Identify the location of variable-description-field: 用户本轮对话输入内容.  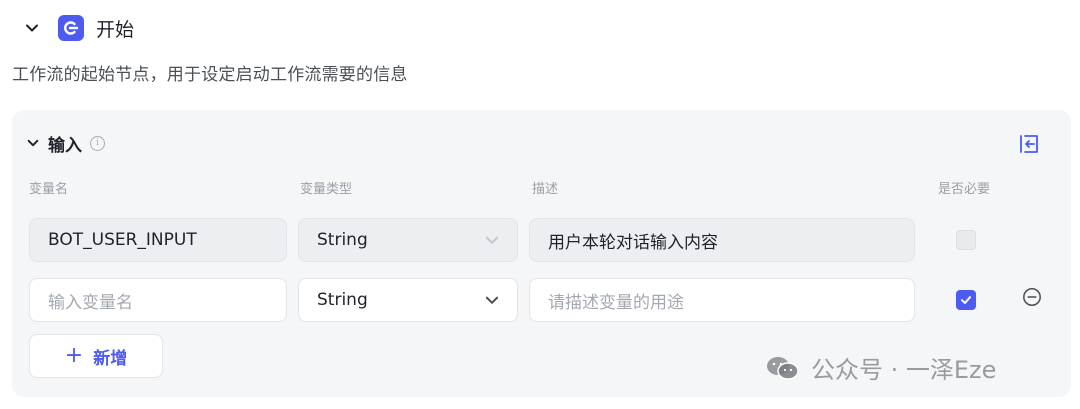
(722, 240).